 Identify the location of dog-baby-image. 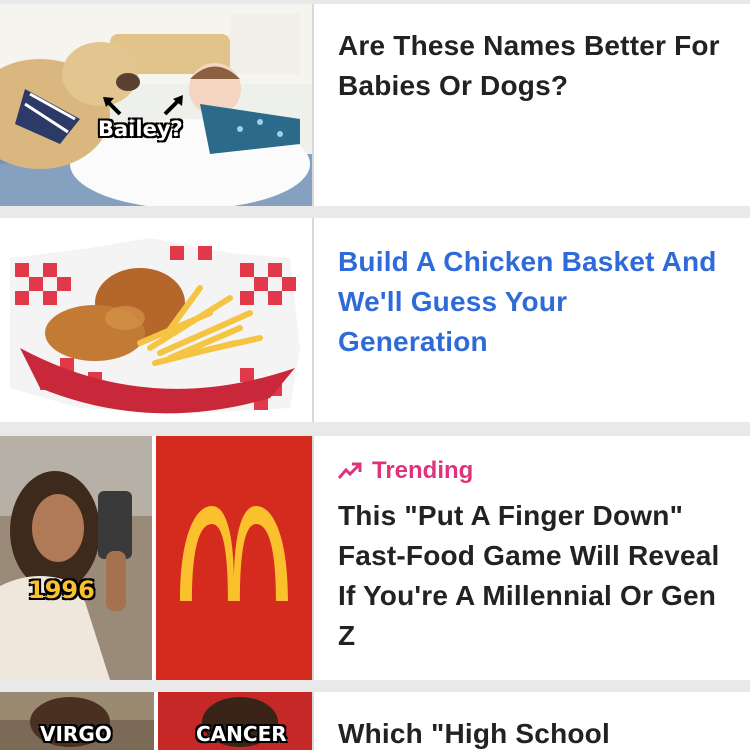
(156, 105).